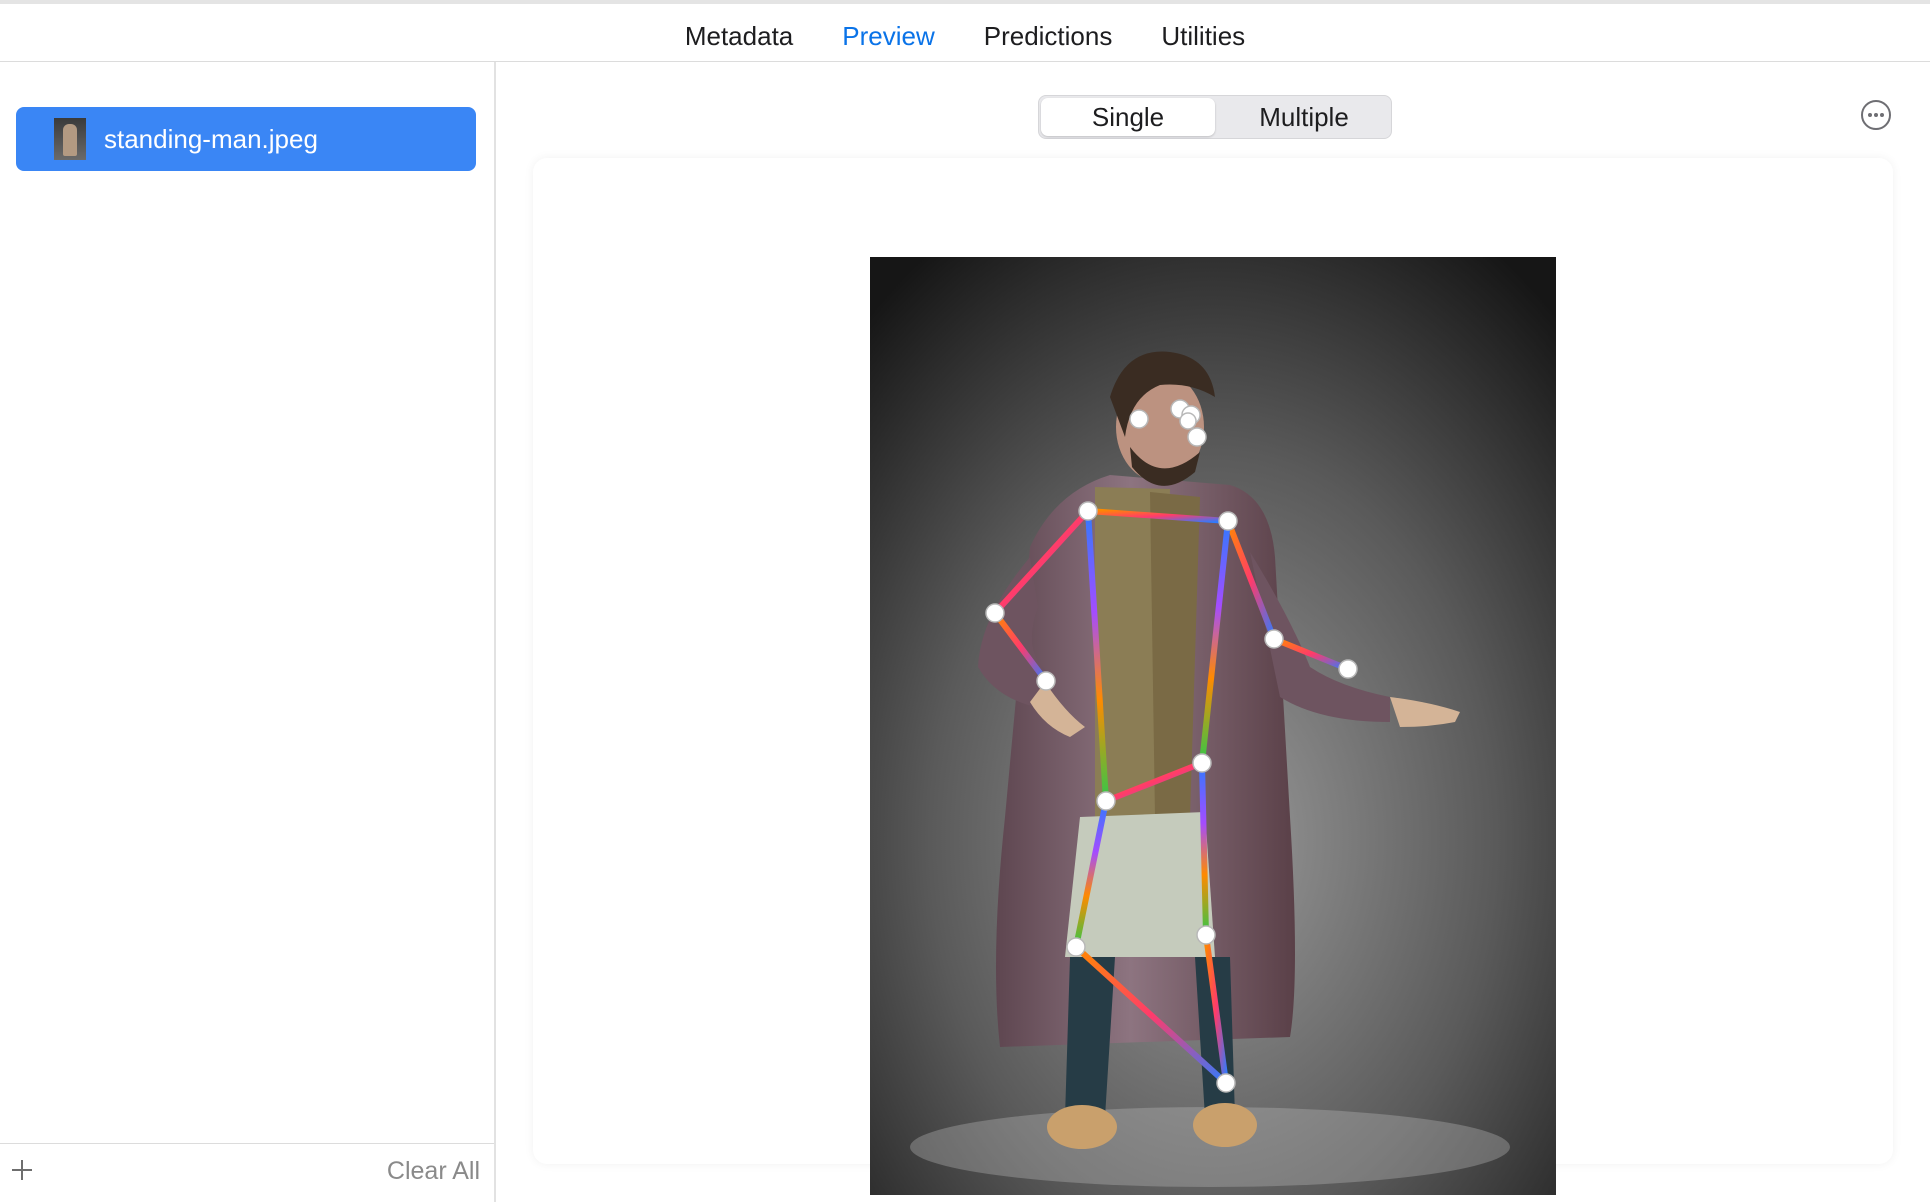 The height and width of the screenshot is (1202, 1930). Describe the element at coordinates (22, 1170) in the screenshot. I see `plus-icon` at that location.